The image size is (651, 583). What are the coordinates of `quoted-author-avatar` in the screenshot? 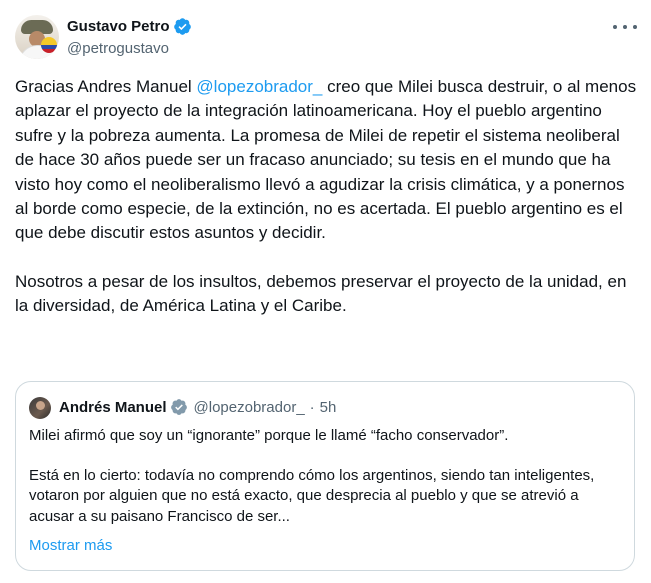 It's located at (40, 408).